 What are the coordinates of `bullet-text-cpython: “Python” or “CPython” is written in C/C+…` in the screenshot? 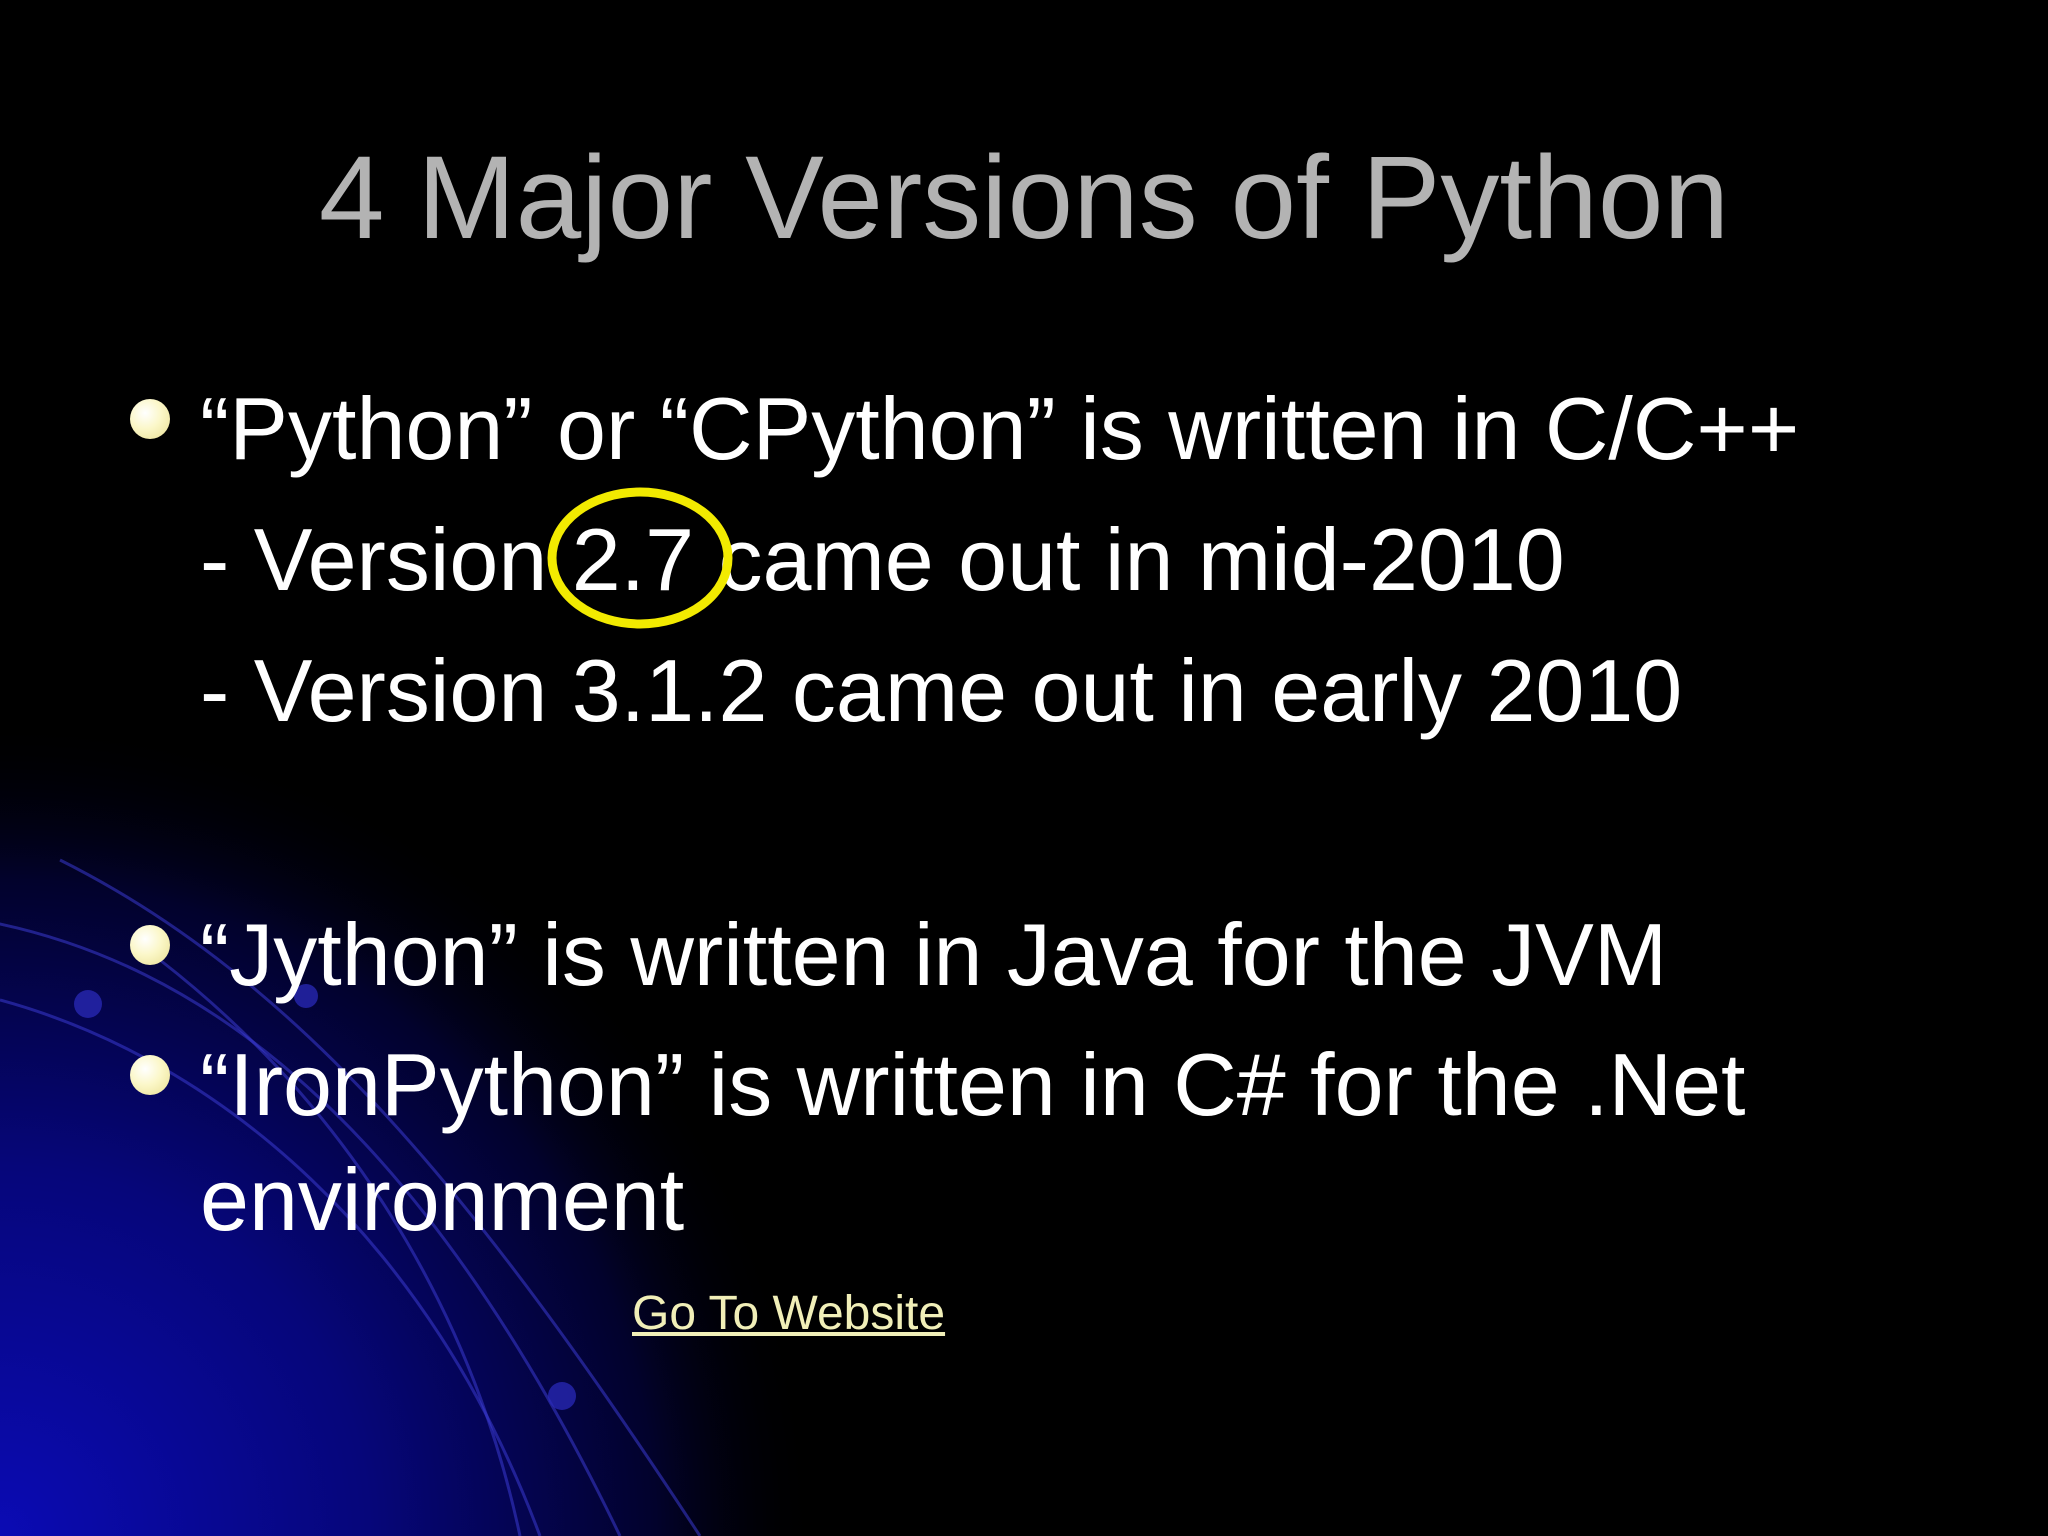 It's located at (1000, 428).